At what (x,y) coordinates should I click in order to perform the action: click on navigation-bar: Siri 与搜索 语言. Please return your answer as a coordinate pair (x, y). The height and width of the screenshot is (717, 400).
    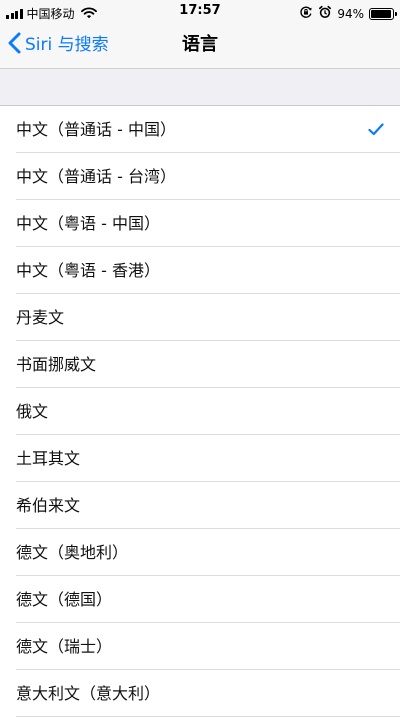
    Looking at the image, I should click on (200, 45).